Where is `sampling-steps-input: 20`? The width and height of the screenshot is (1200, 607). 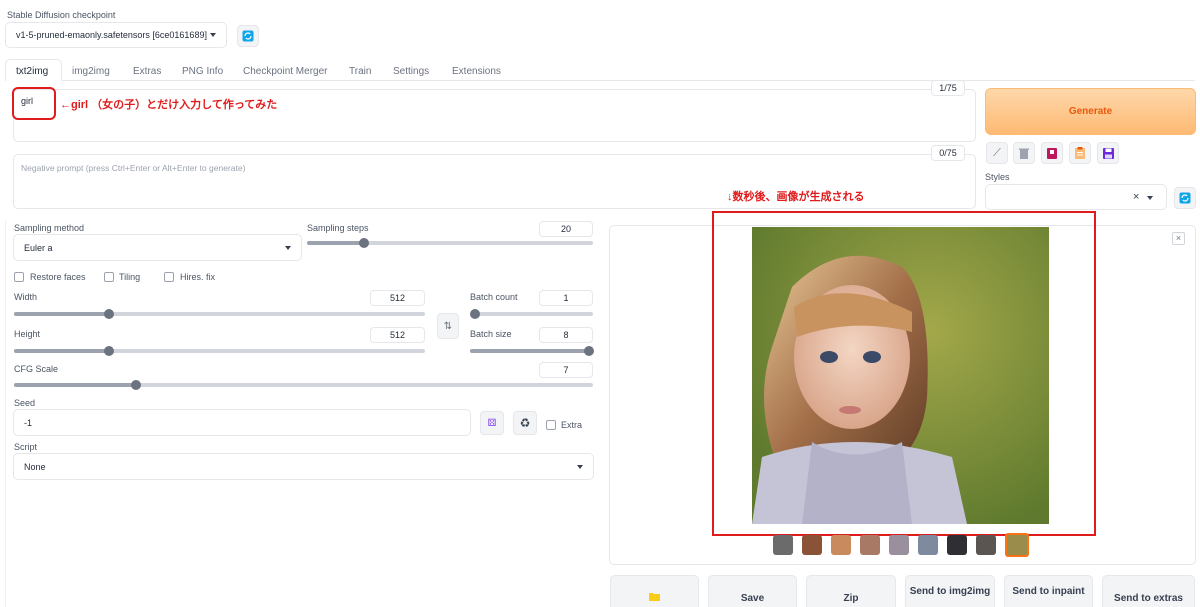 sampling-steps-input: 20 is located at coordinates (566, 229).